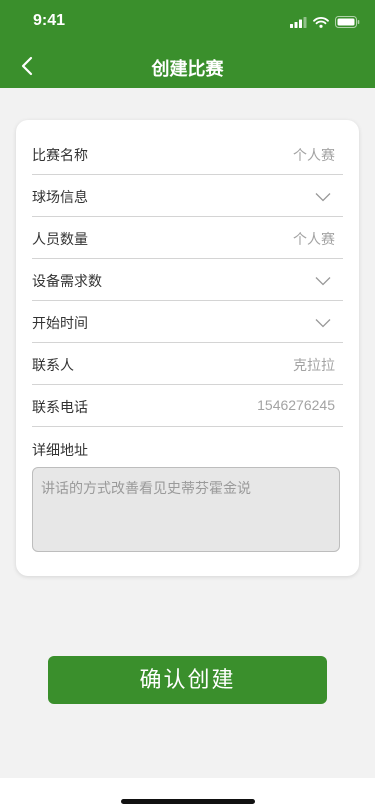 The height and width of the screenshot is (812, 375). What do you see at coordinates (314, 365) in the screenshot?
I see `field-value: 克拉拉` at bounding box center [314, 365].